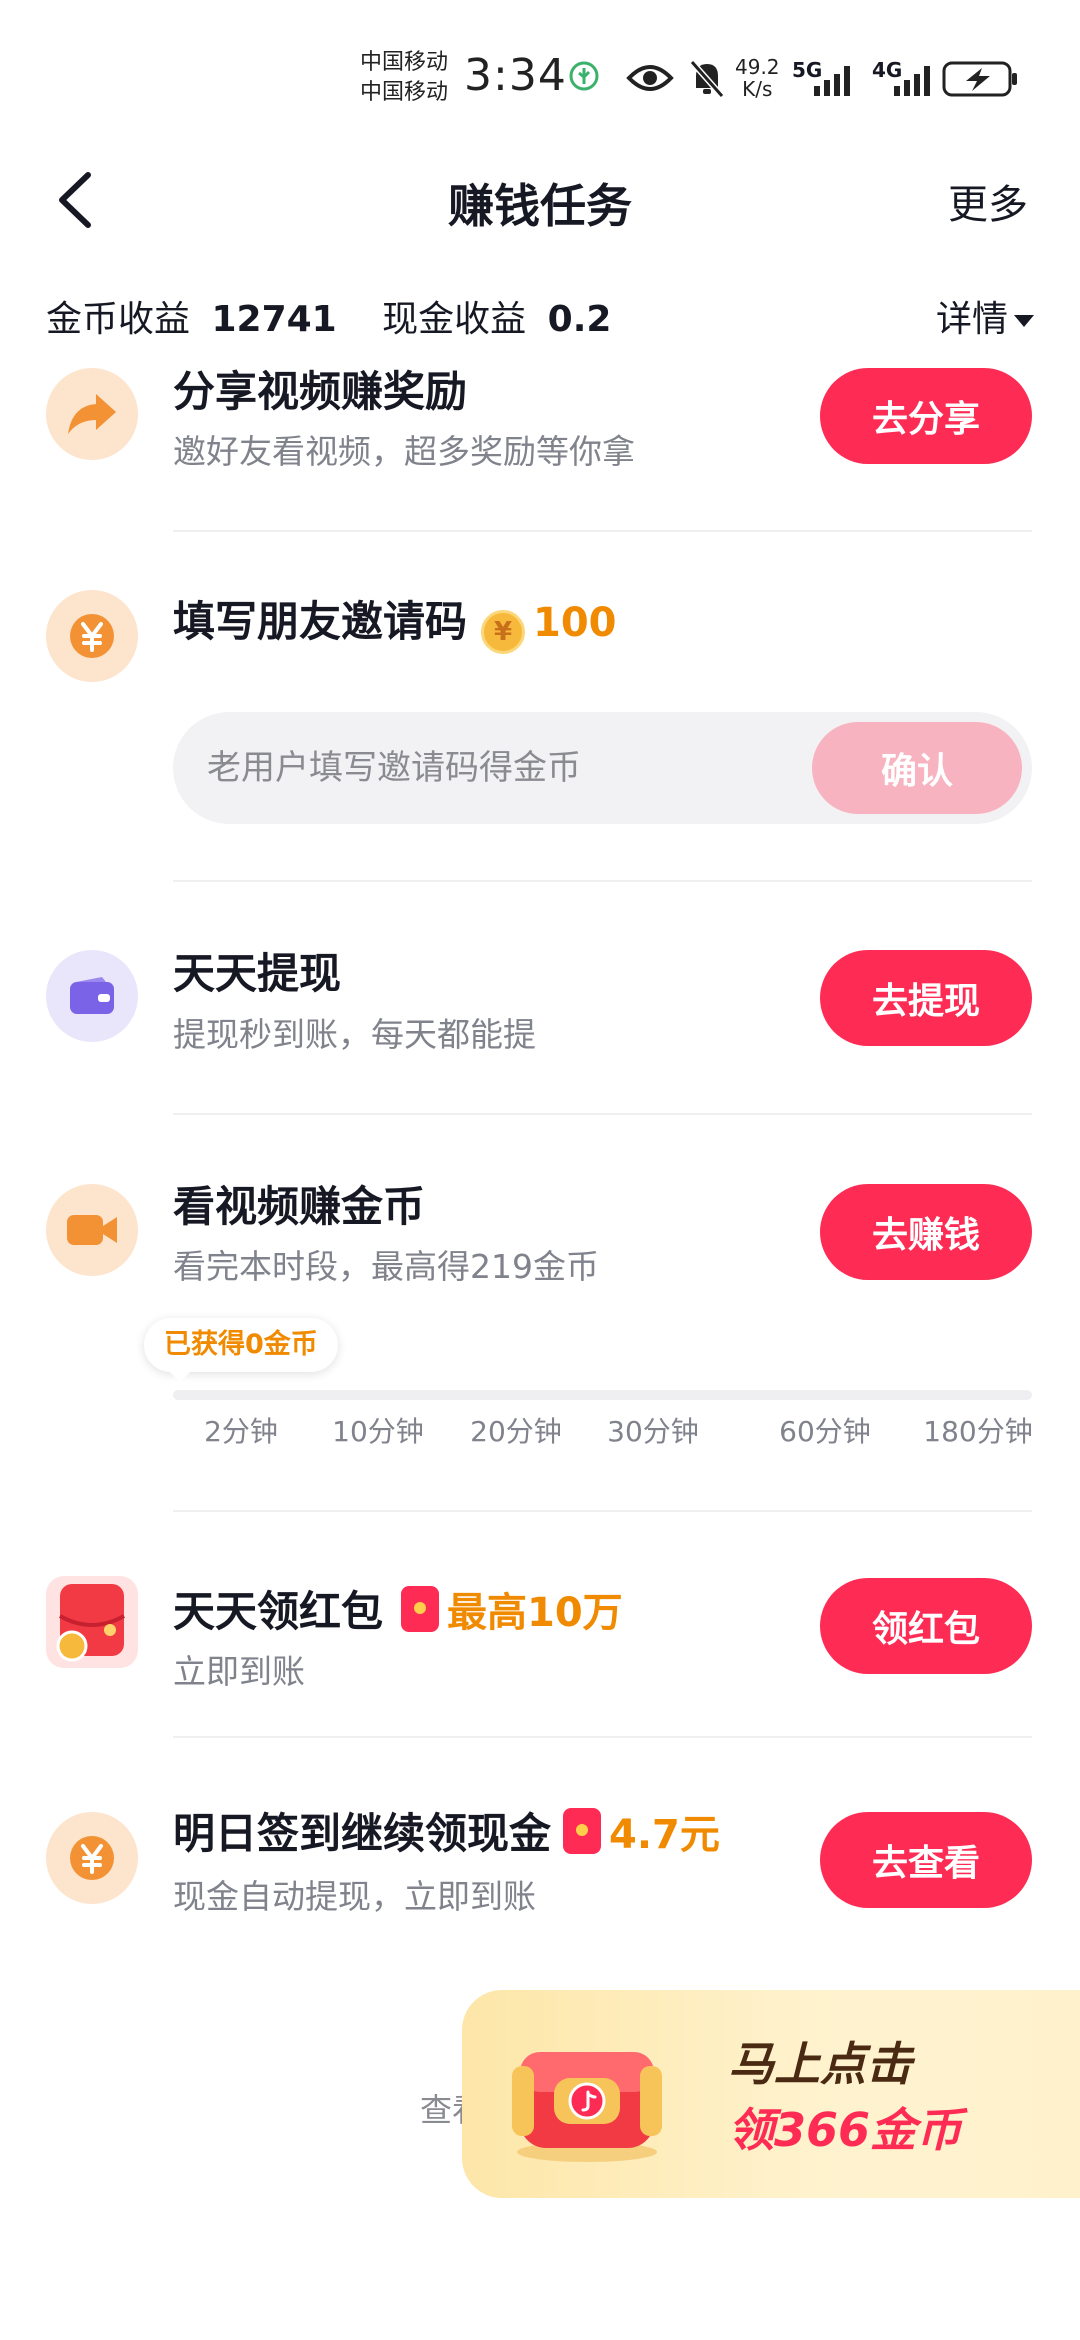 Image resolution: width=1080 pixels, height=2340 pixels. Describe the element at coordinates (845, 2130) in the screenshot. I see `promo-line-2: 领366金币` at that location.